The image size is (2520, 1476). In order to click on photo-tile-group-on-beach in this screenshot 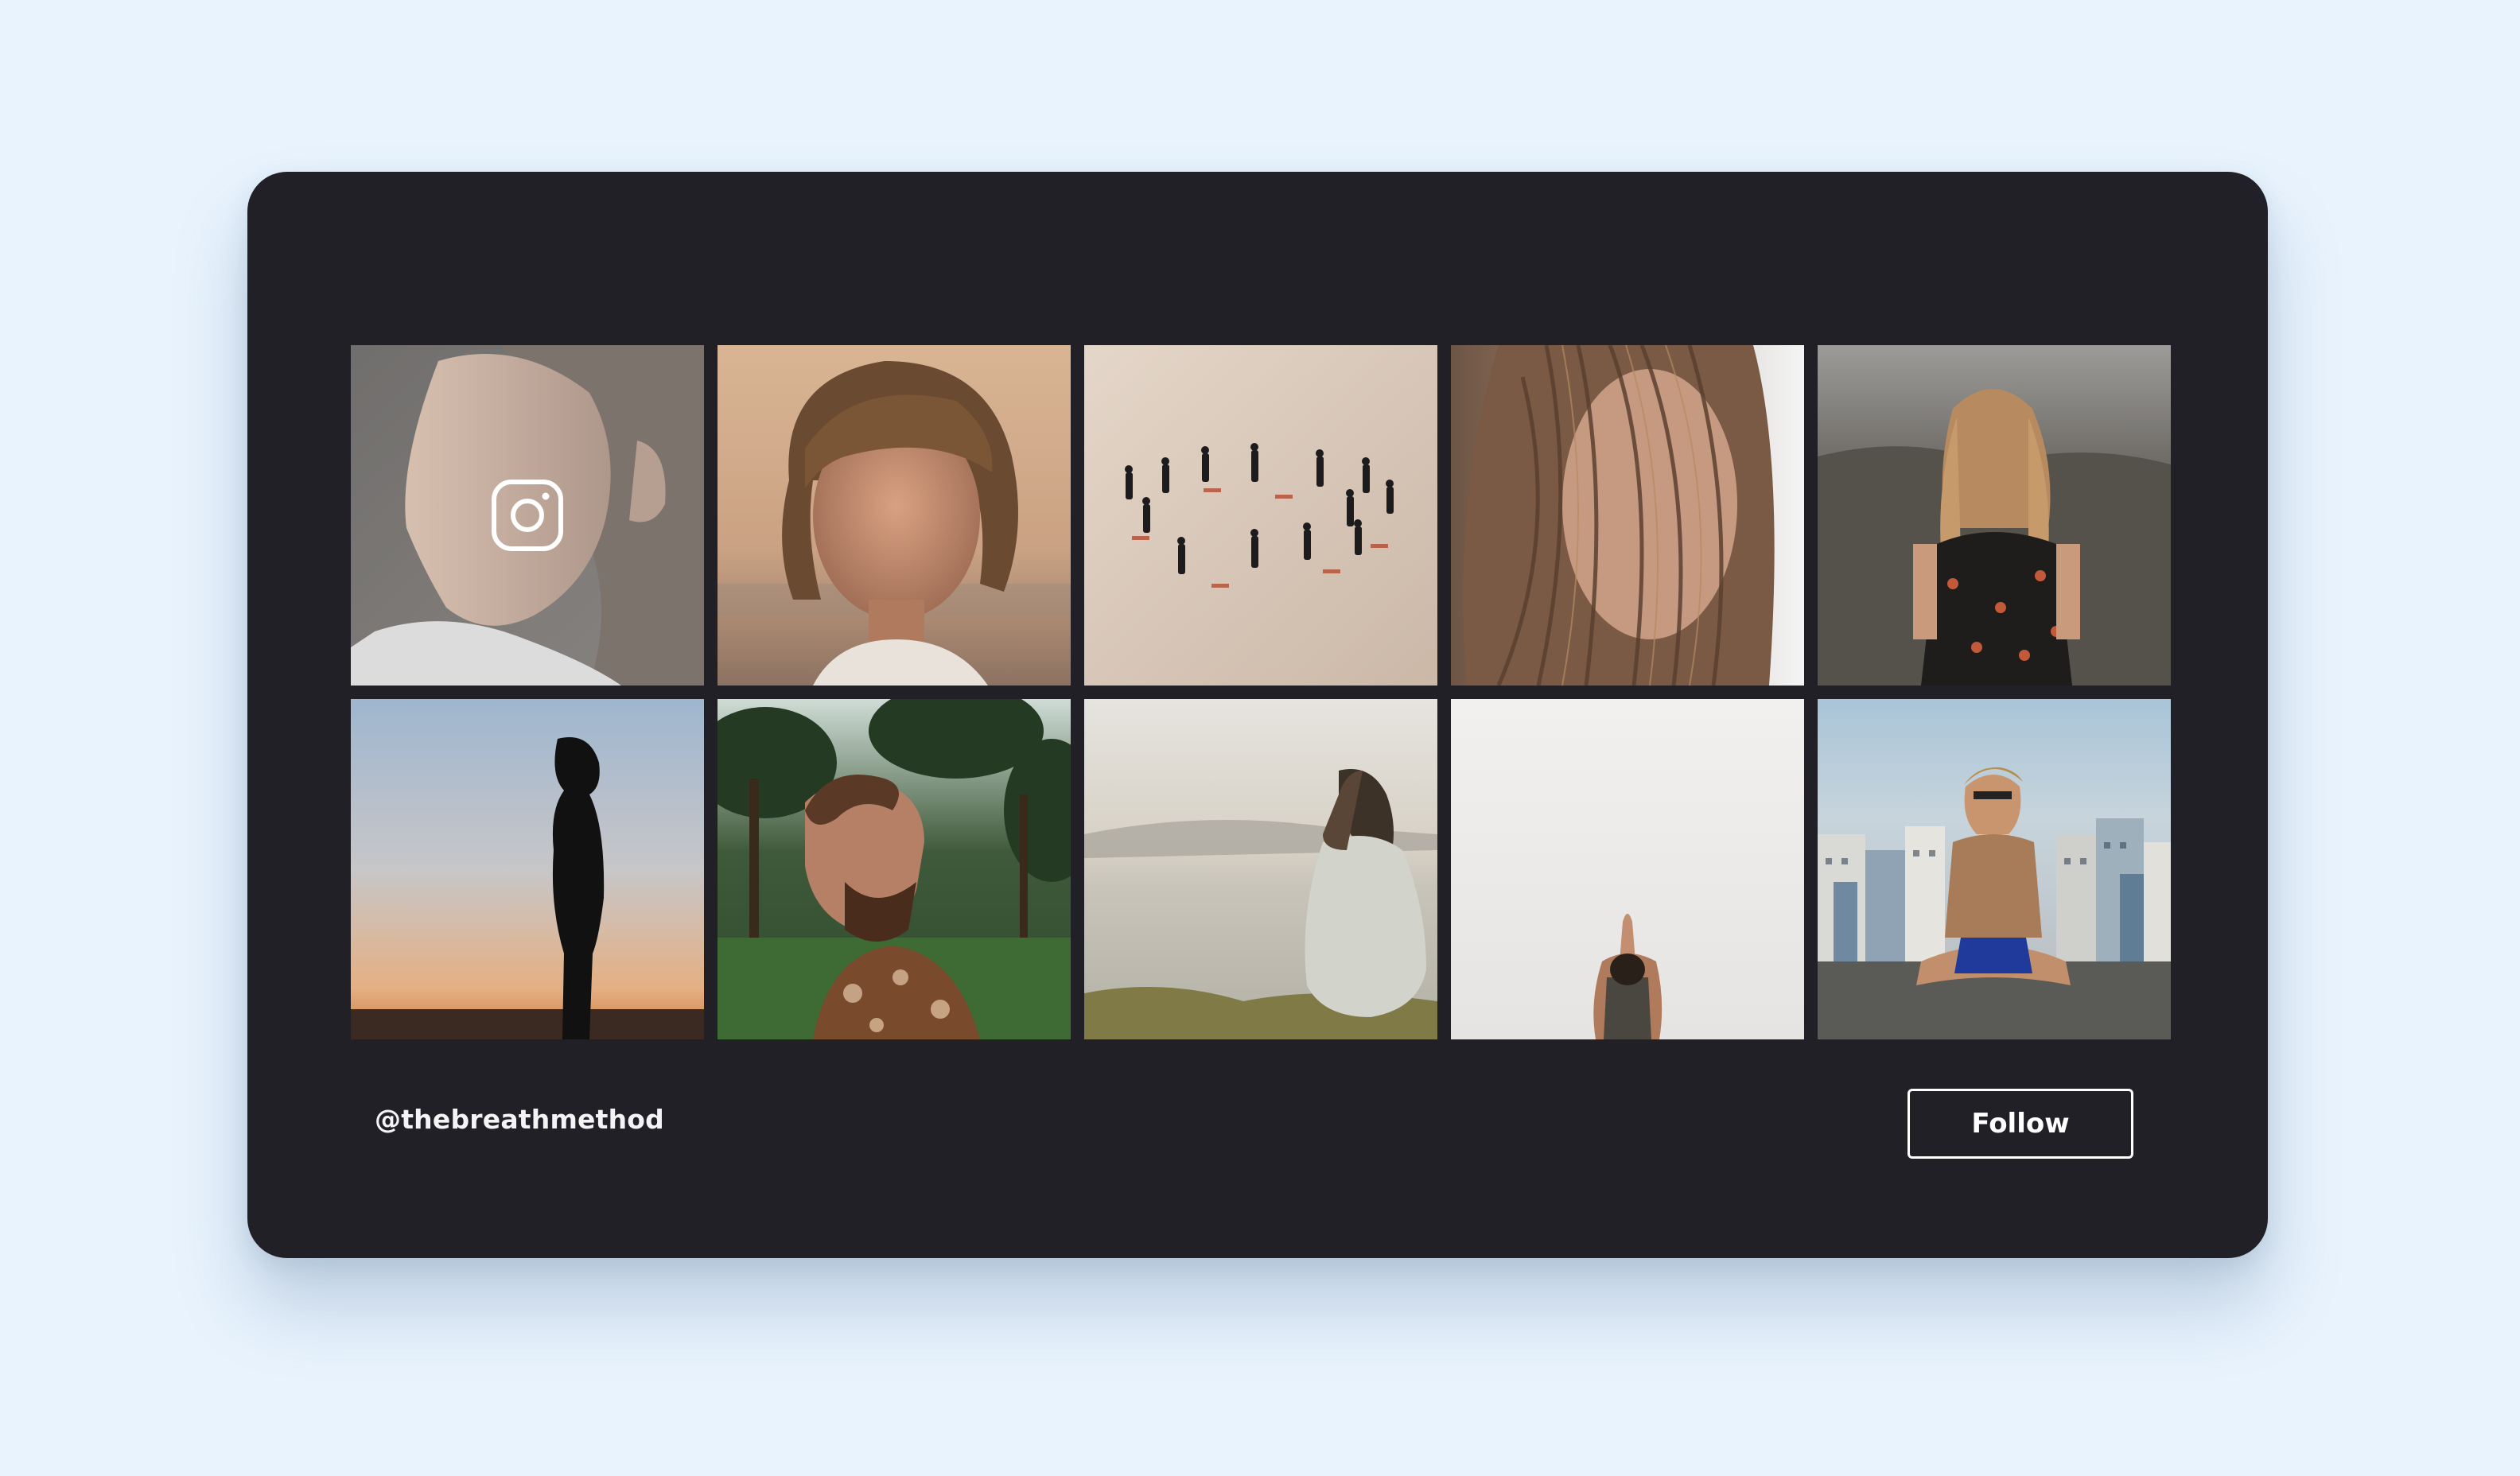, I will do `click(1260, 515)`.